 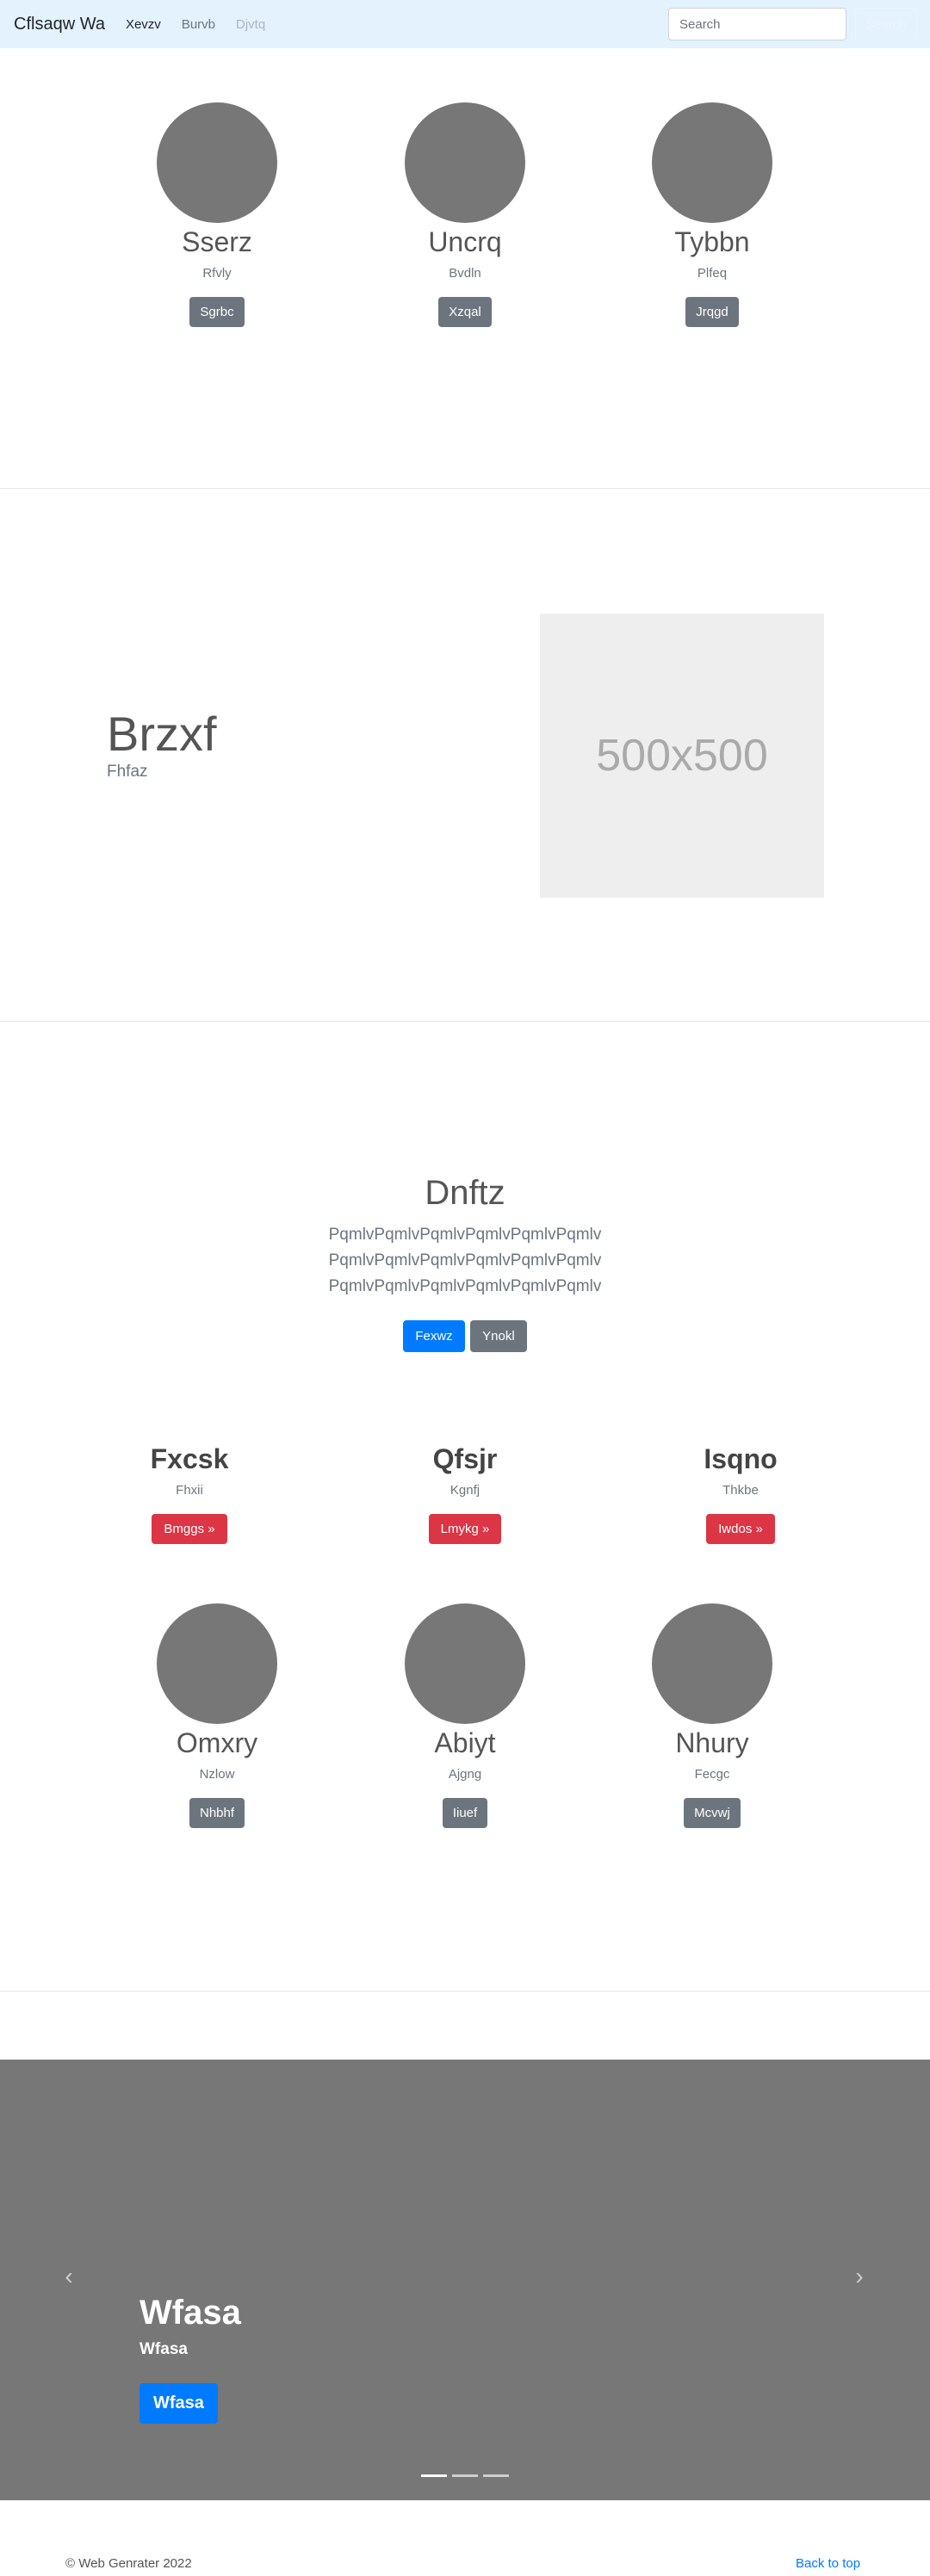 I want to click on nav-link-xevzv: Xevzv, so click(x=144, y=24).